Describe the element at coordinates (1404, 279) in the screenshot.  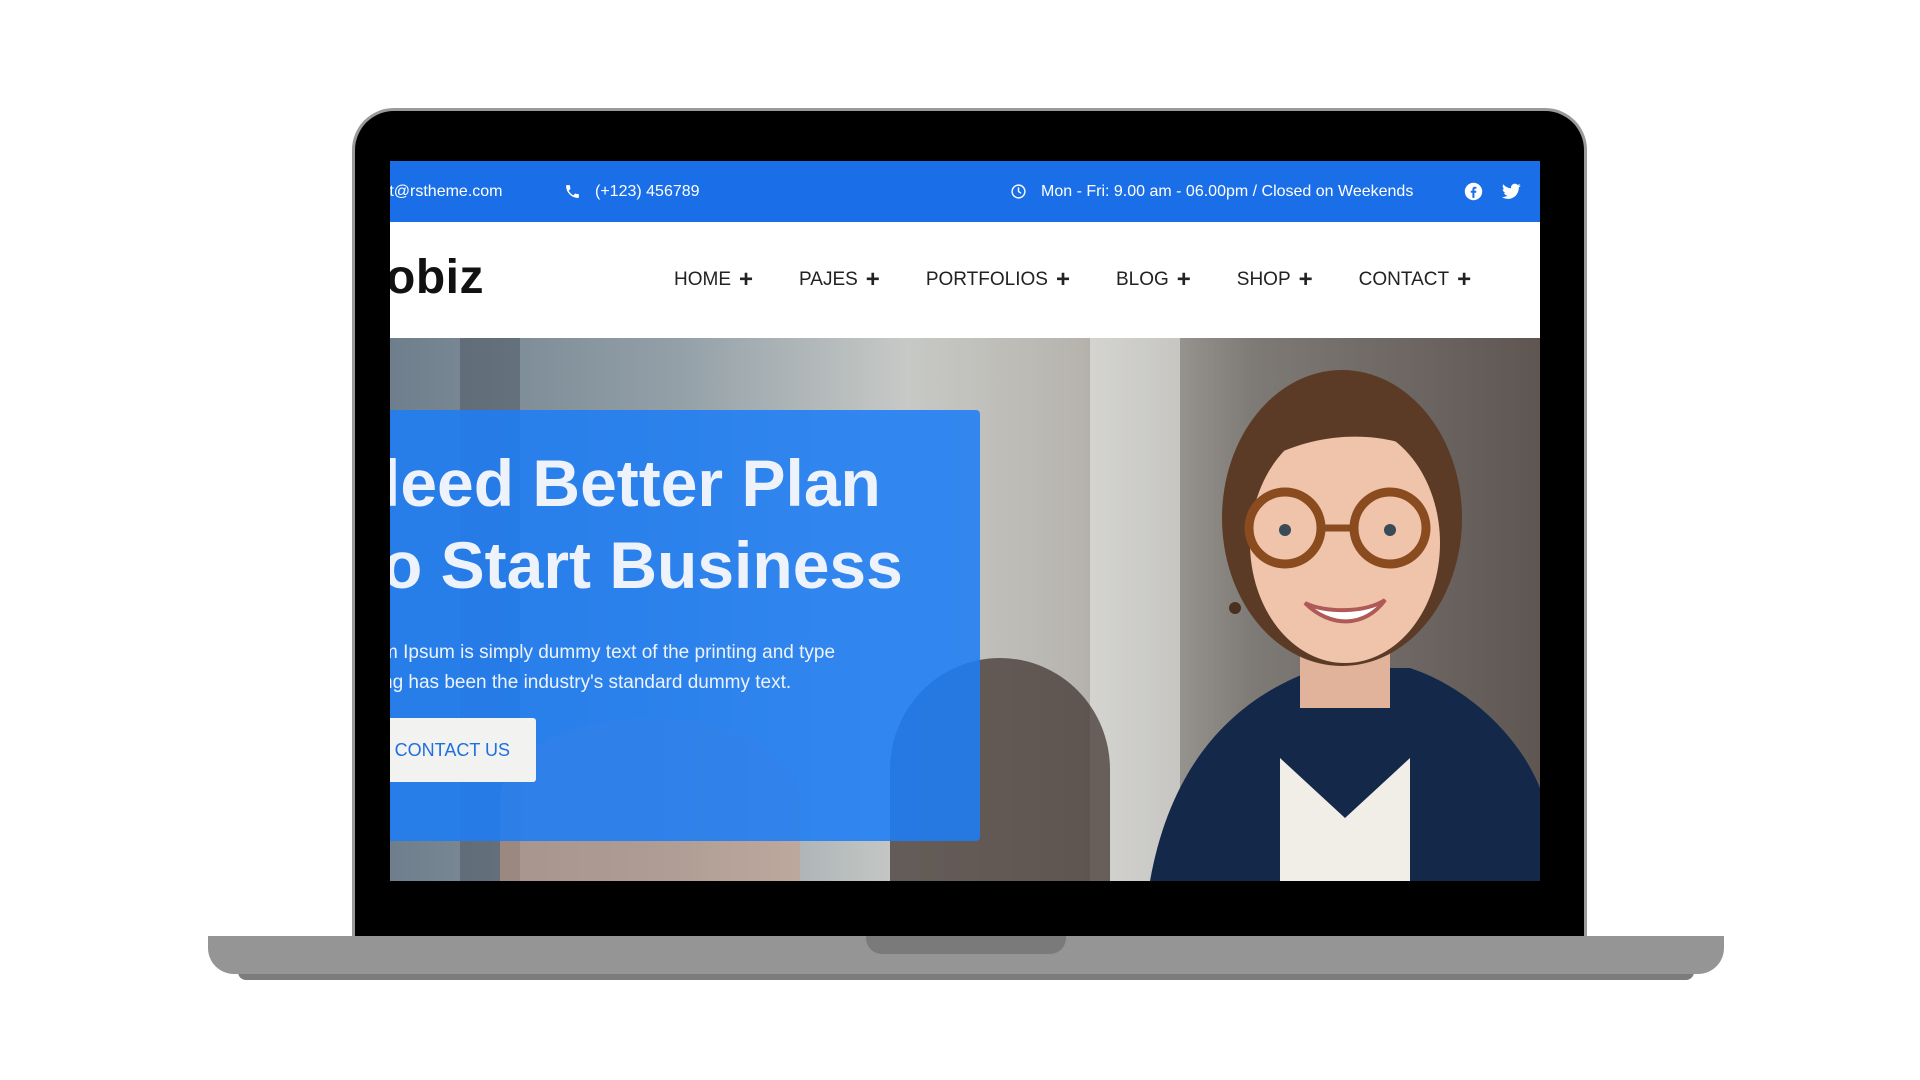
I see `nav-item-label: CONTACT` at that location.